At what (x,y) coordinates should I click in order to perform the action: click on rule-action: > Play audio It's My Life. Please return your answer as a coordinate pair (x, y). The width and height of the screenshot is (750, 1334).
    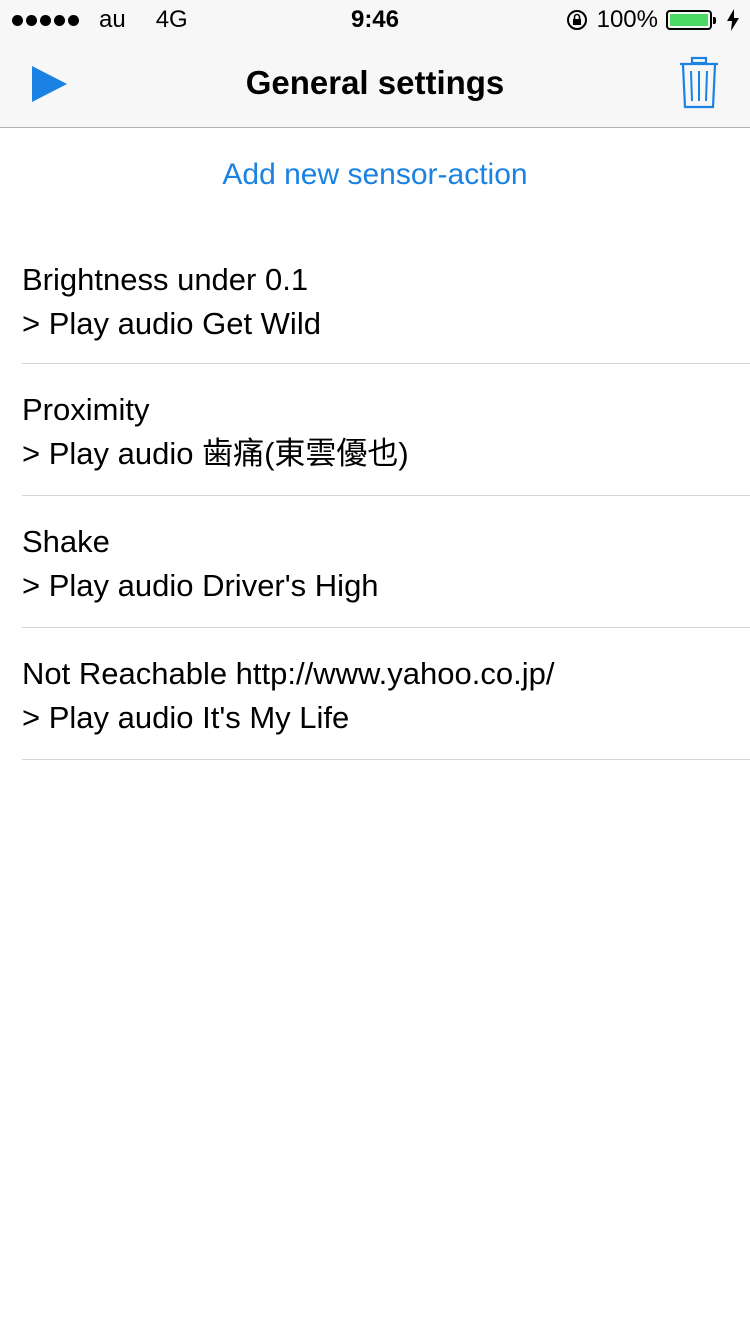
    Looking at the image, I should click on (186, 717).